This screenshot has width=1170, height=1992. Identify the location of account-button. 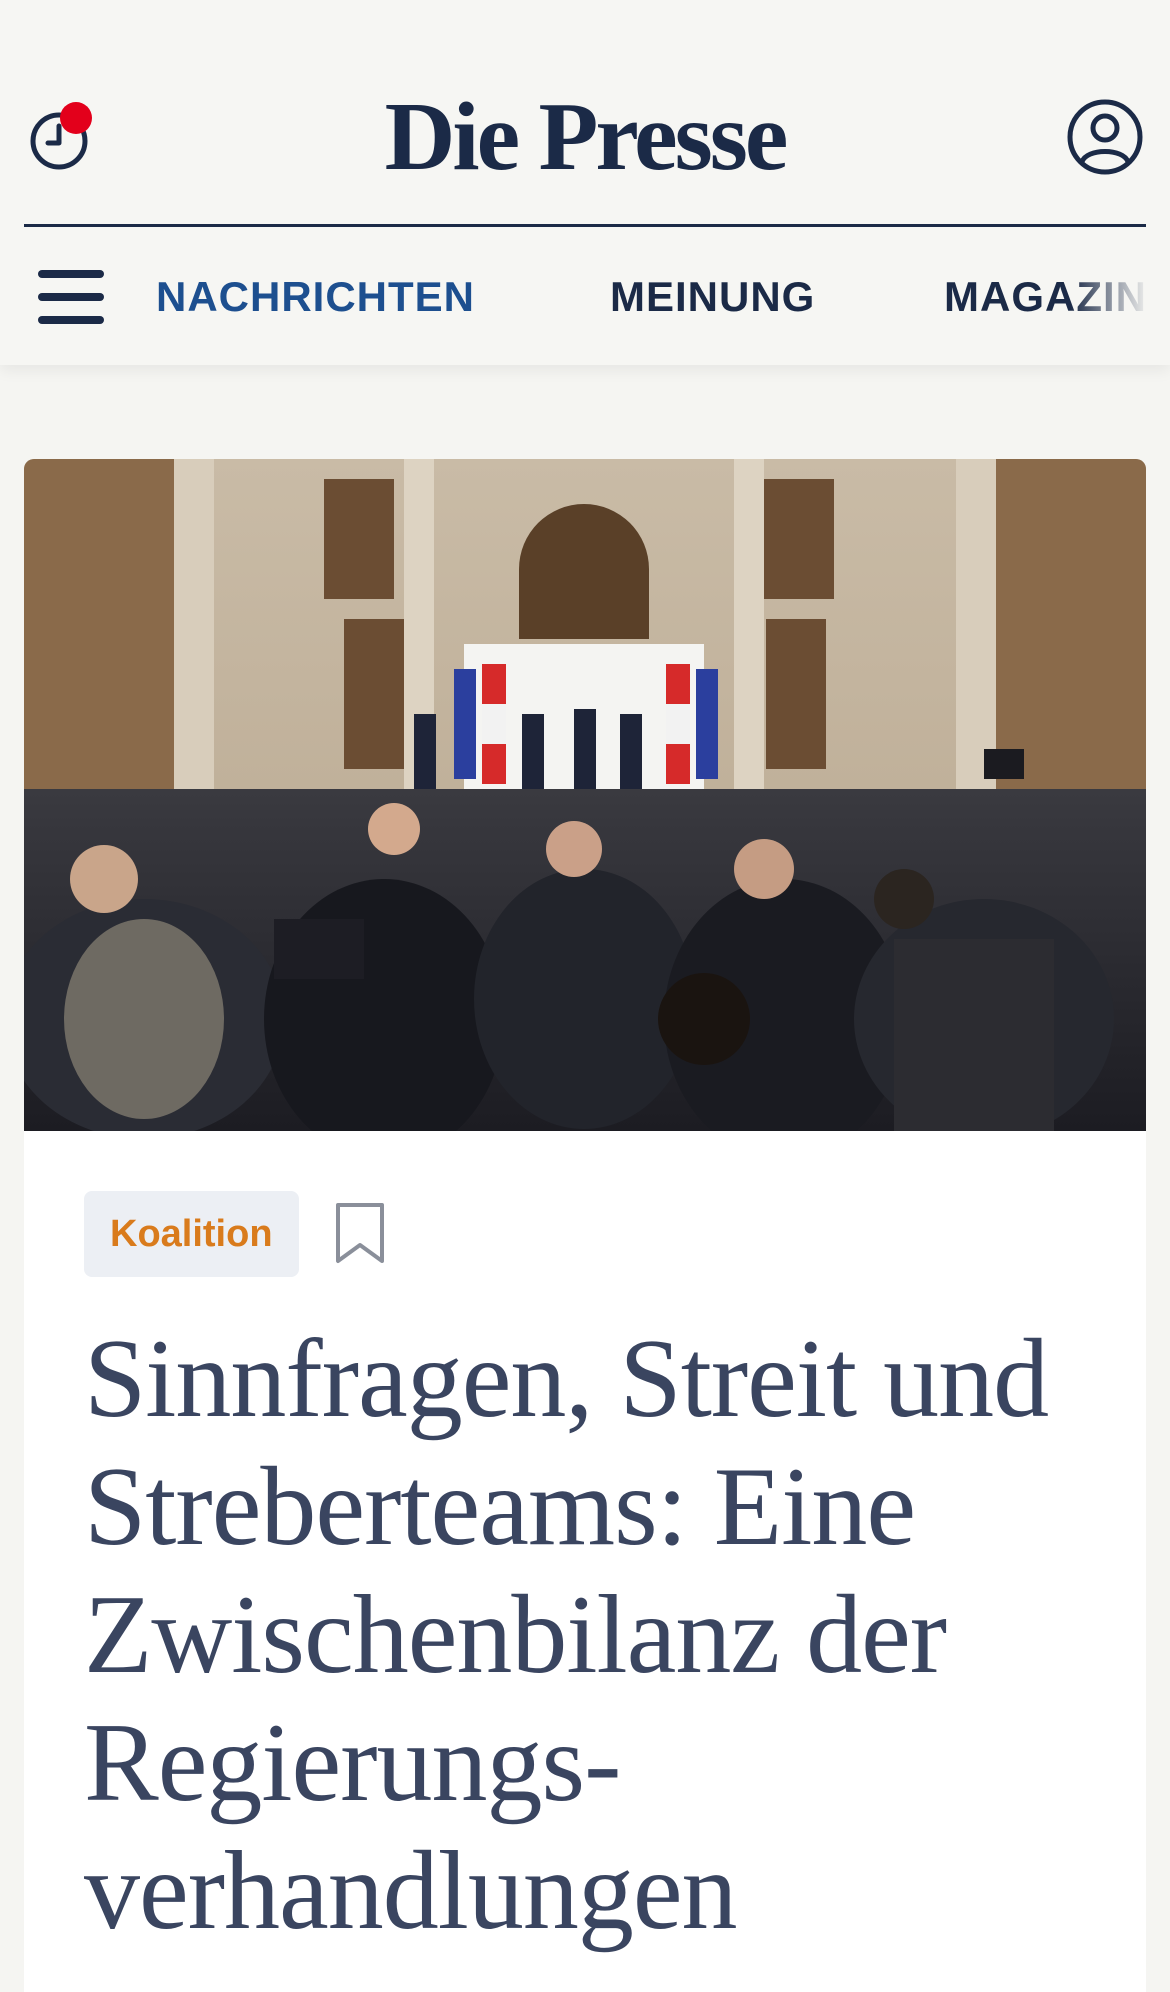
(1105, 137).